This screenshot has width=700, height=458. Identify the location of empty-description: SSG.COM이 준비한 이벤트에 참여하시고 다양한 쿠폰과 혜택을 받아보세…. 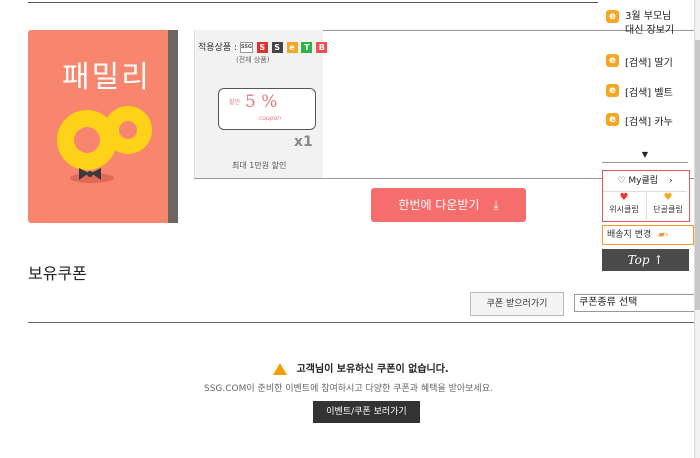
(348, 389).